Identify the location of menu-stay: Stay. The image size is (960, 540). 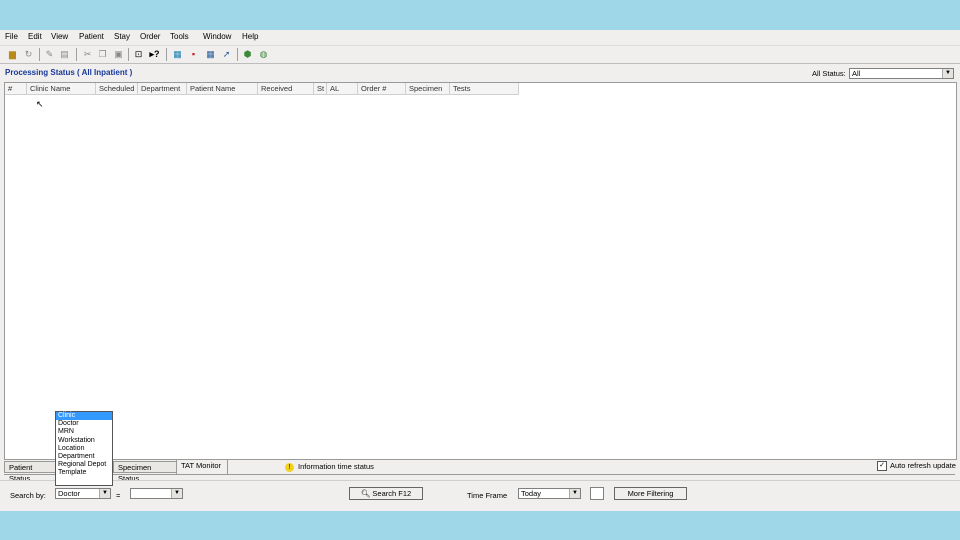
(122, 36).